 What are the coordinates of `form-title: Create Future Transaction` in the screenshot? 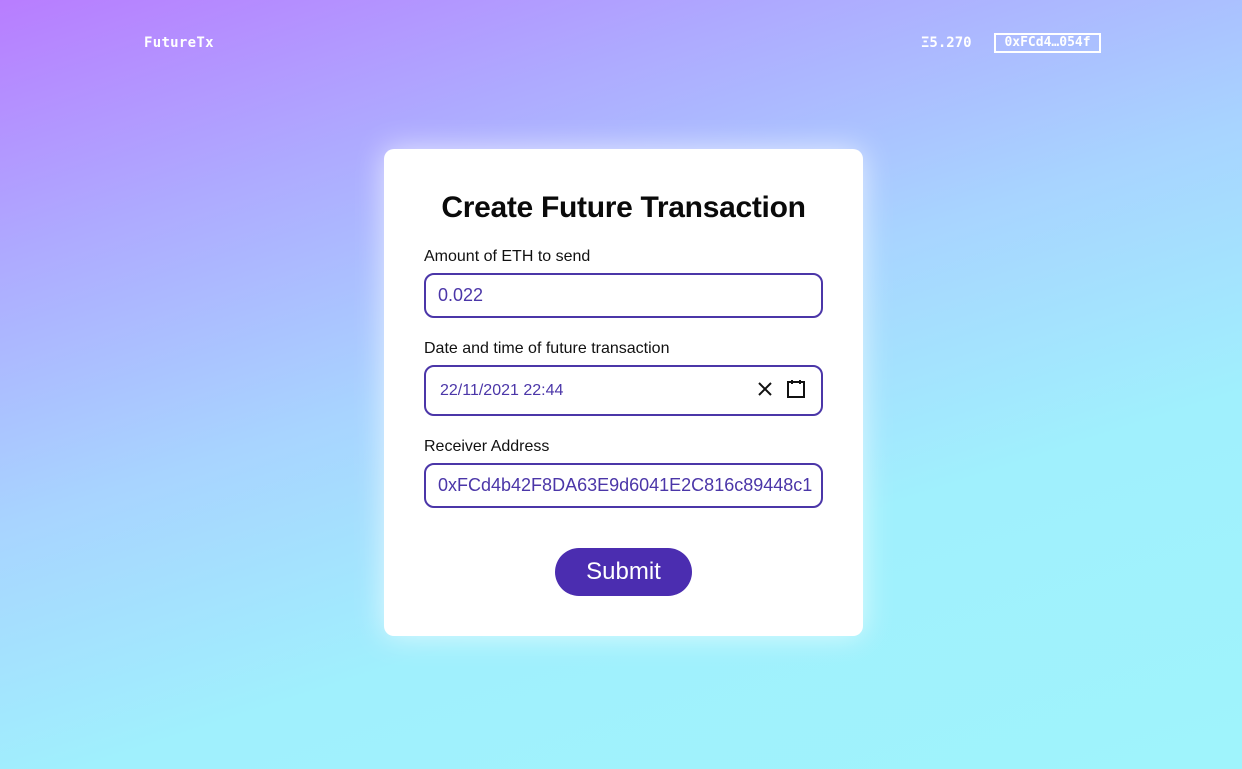 It's located at (623, 207).